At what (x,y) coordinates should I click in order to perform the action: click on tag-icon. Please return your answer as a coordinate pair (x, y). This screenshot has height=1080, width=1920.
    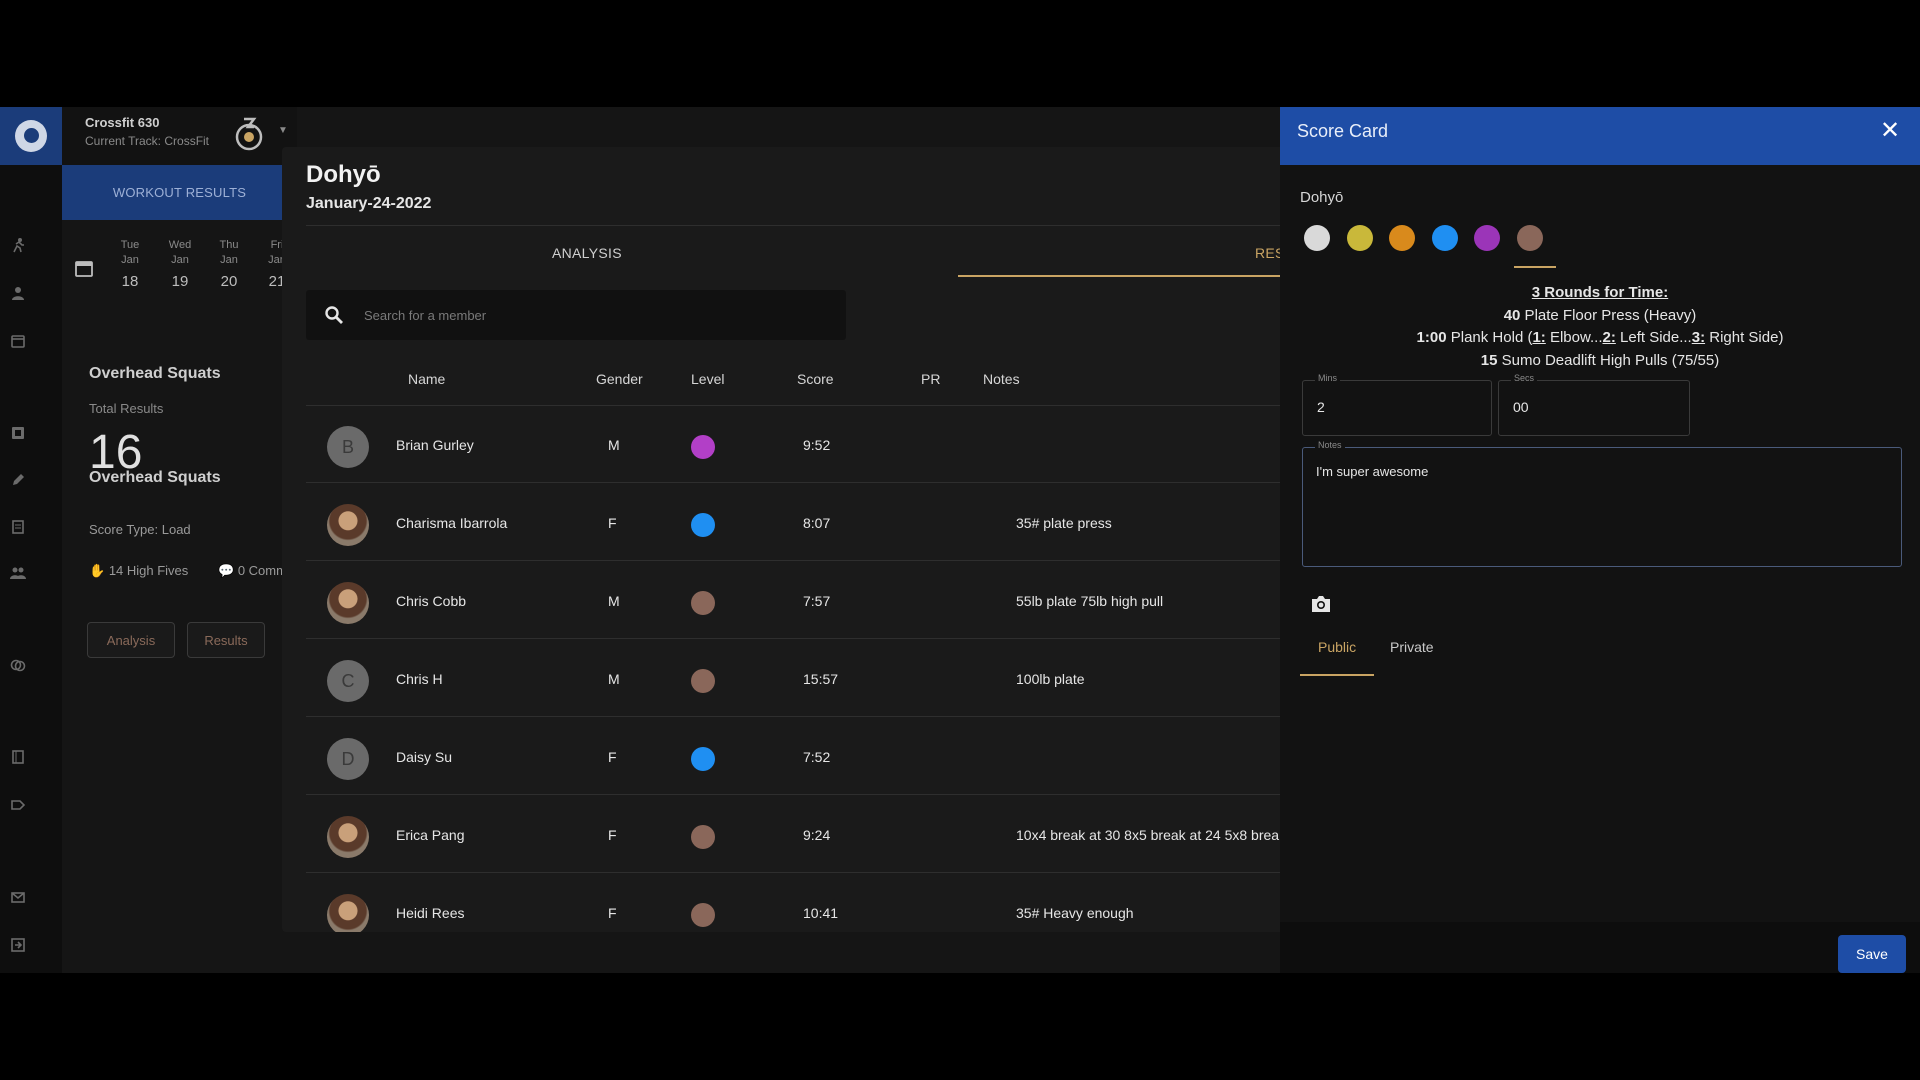
    Looking at the image, I should click on (18, 805).